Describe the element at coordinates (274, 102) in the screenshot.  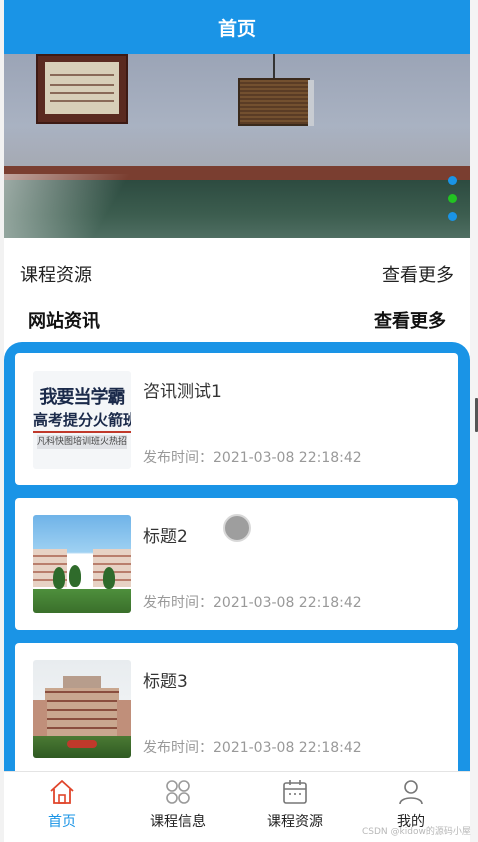
I see `banner-speaker` at that location.